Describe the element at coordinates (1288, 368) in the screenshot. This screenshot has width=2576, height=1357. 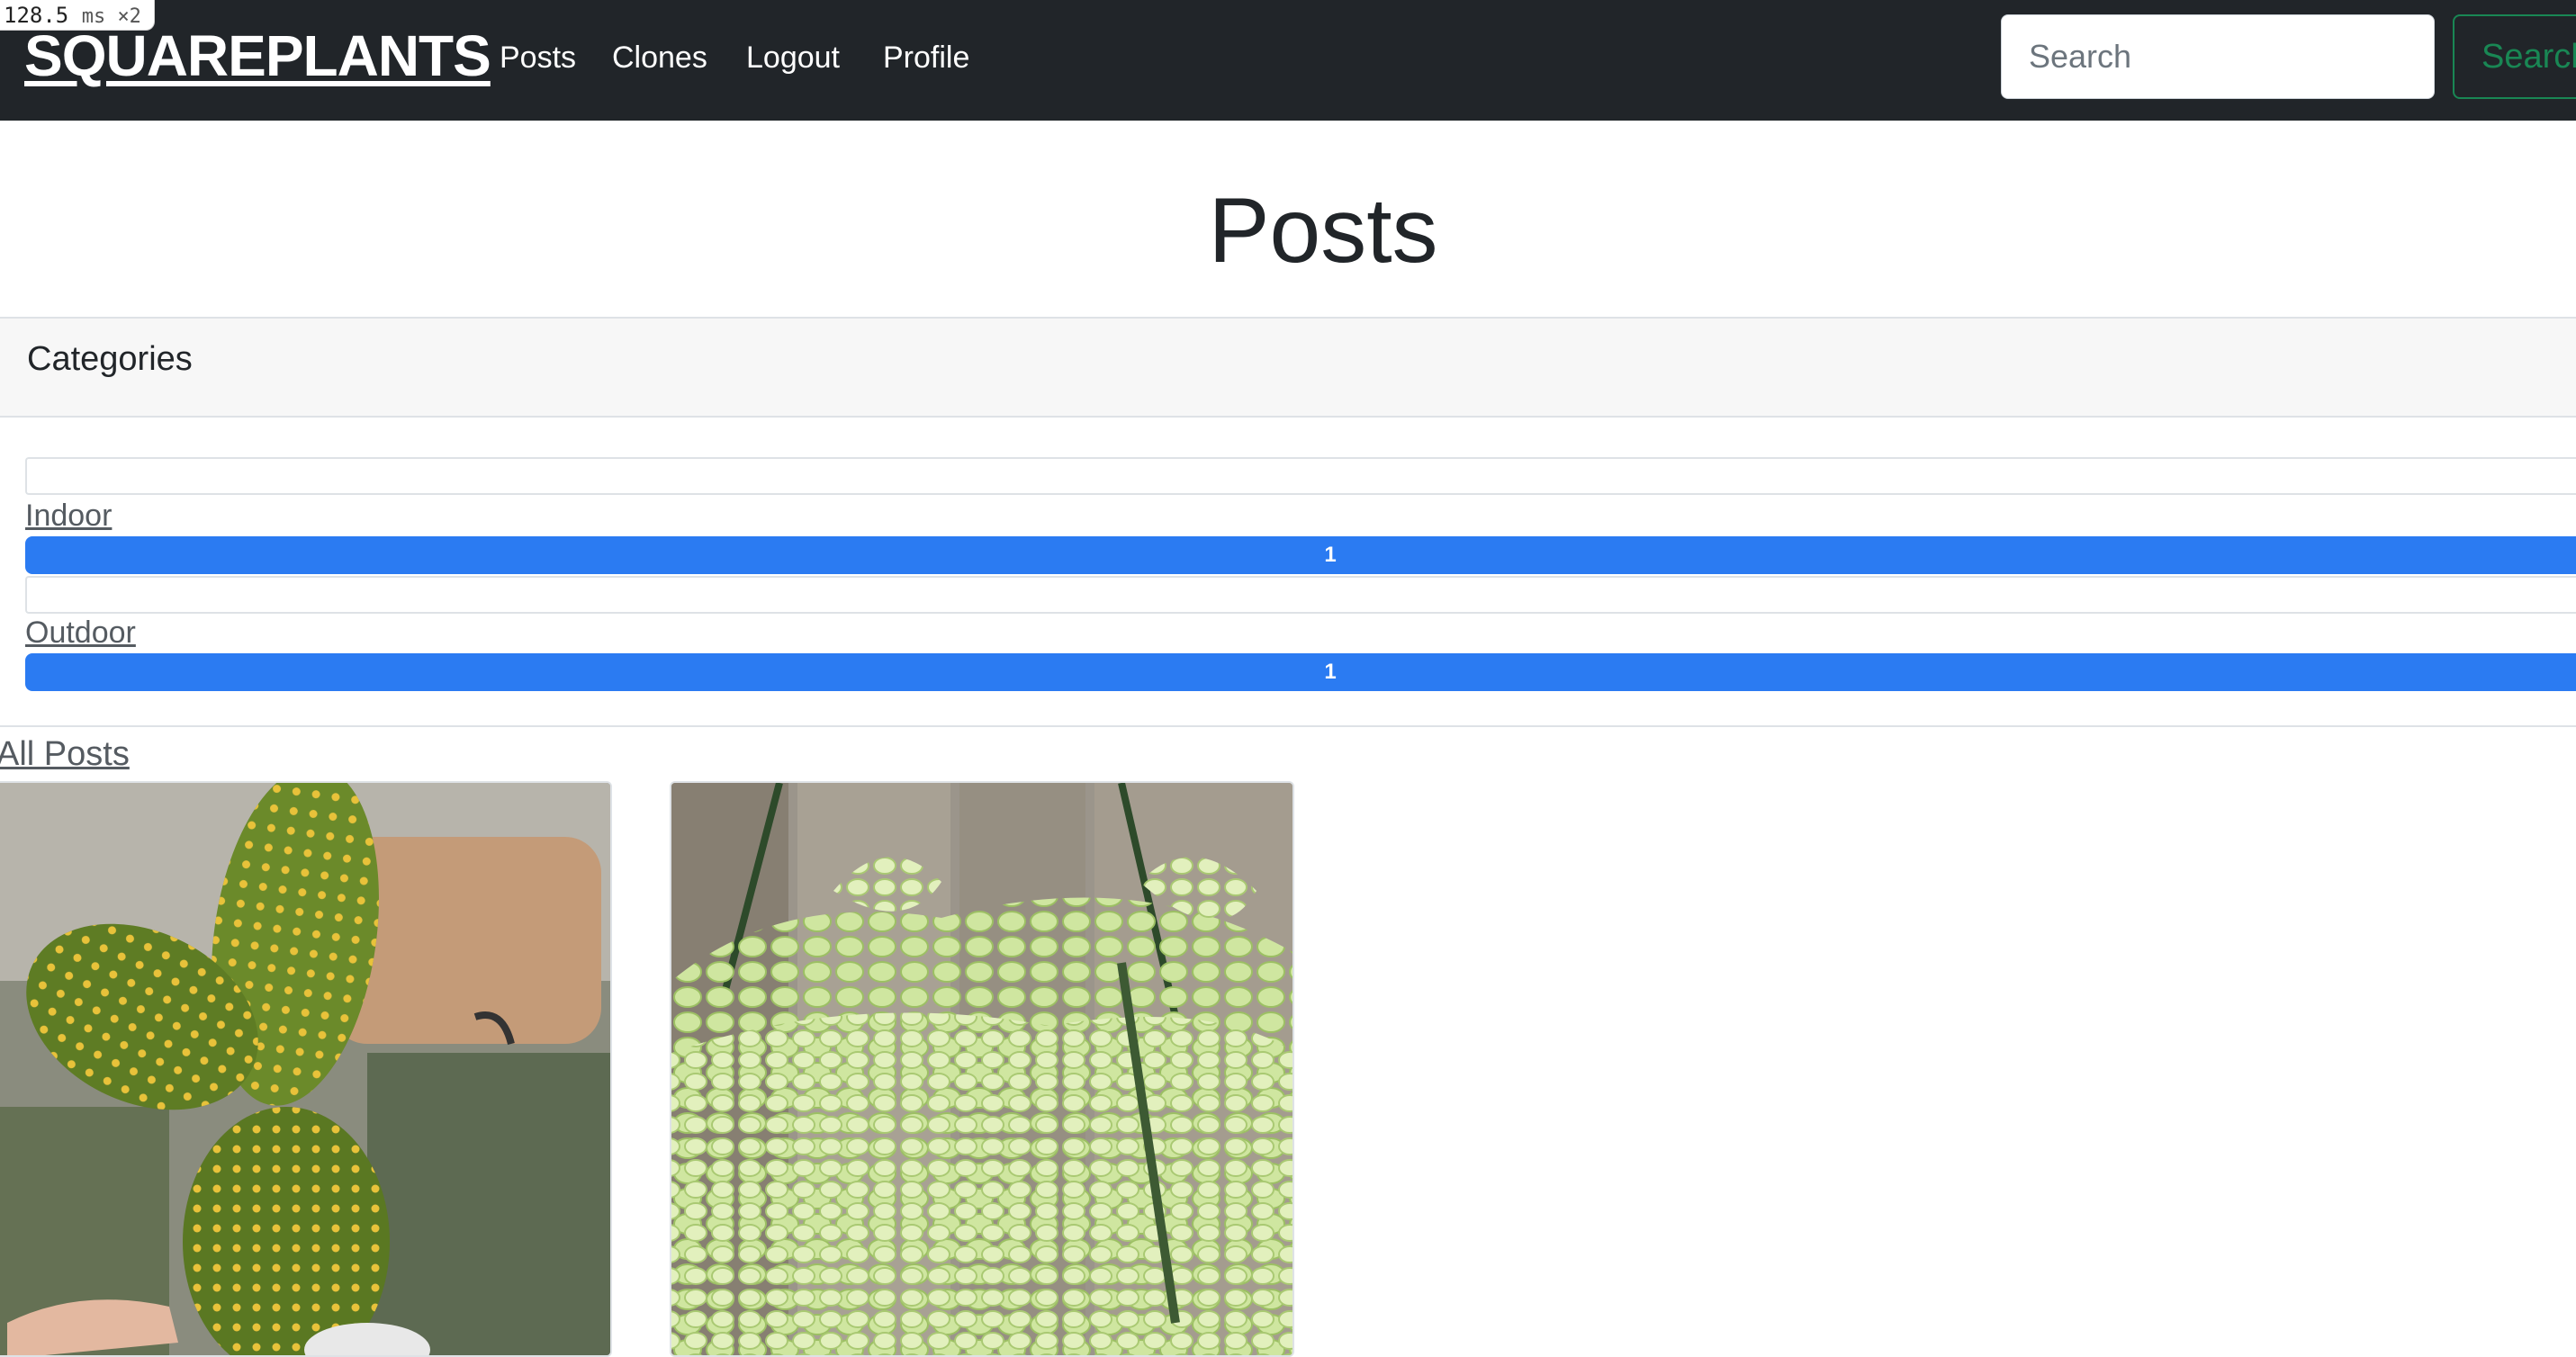
I see `categories-header: Categories` at that location.